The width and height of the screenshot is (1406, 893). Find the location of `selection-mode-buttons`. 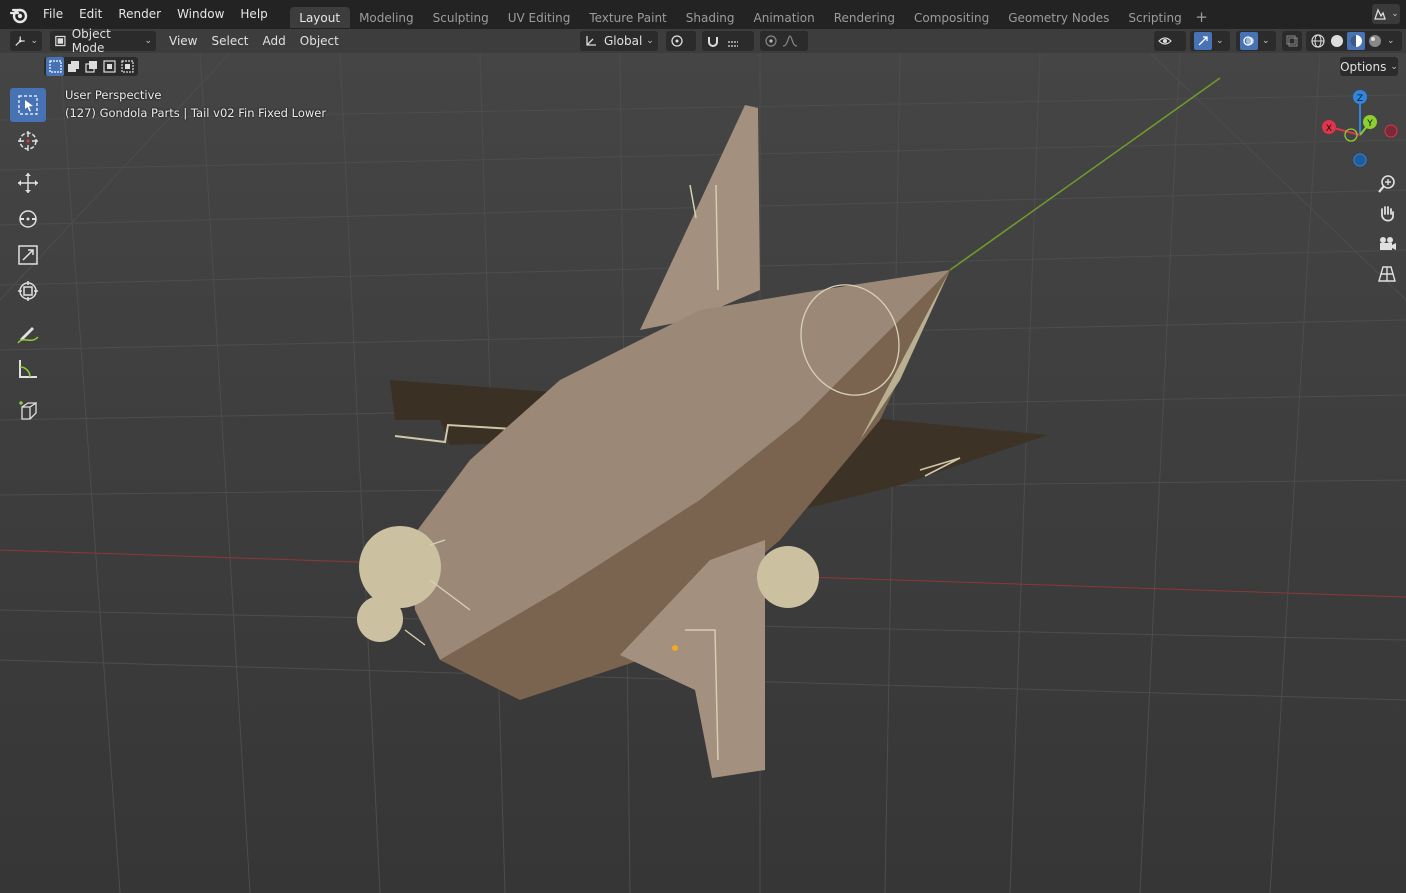

selection-mode-buttons is located at coordinates (91, 66).